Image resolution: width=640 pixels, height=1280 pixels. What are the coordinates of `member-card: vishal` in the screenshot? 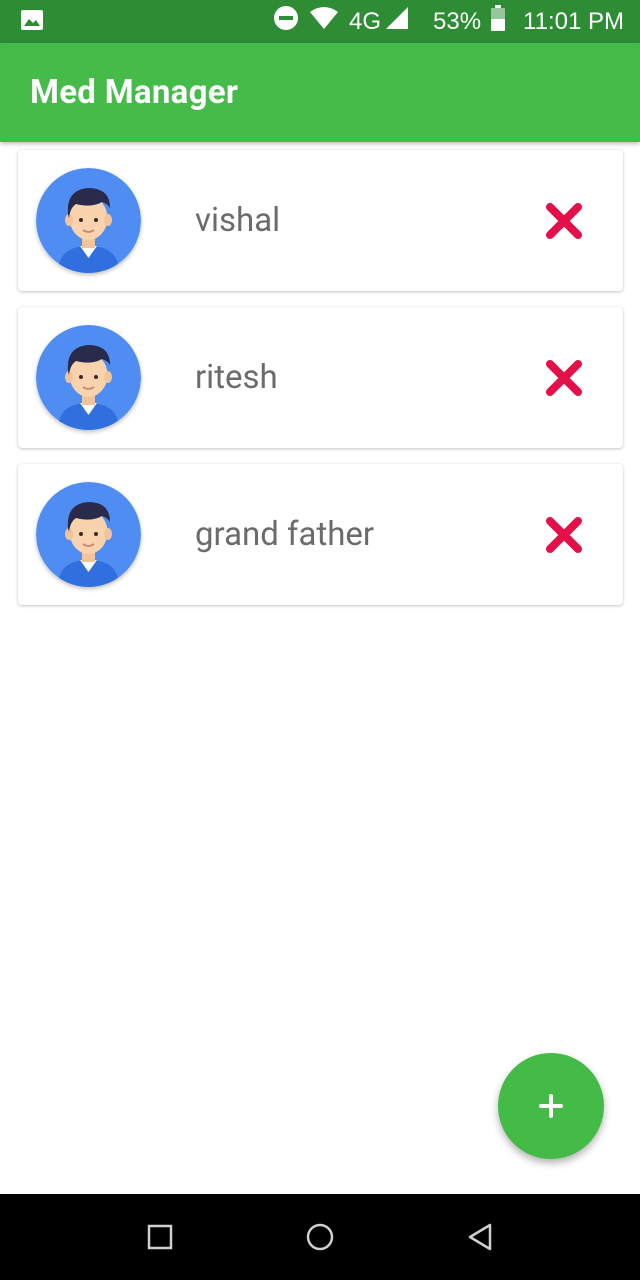 It's located at (320, 220).